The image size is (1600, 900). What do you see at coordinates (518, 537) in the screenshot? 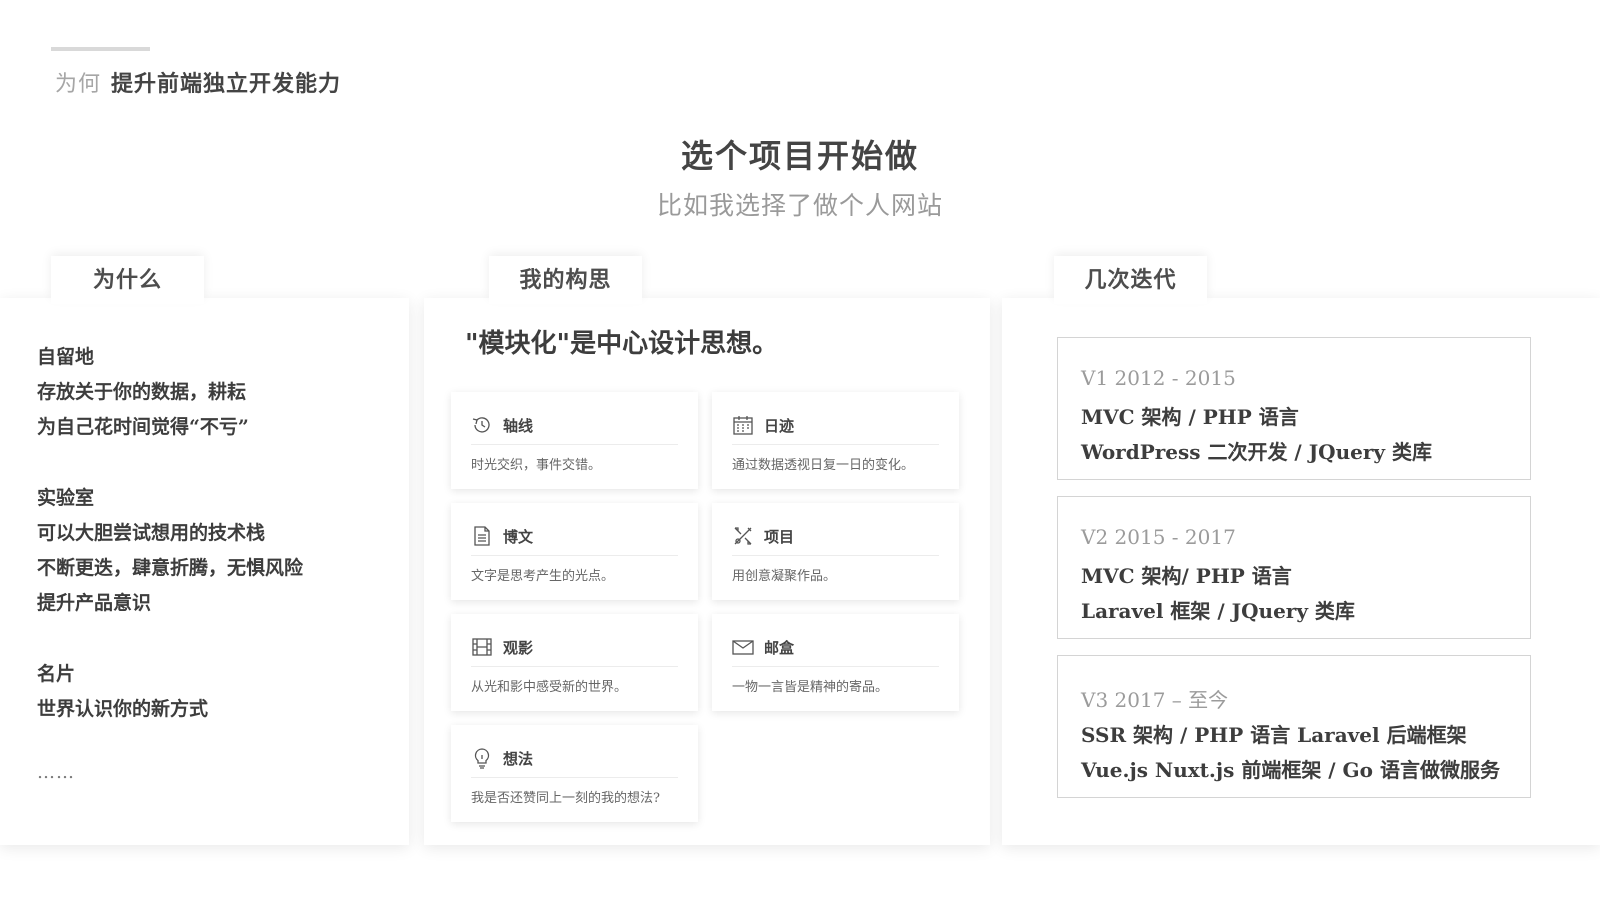
I see `module-title: 博文` at bounding box center [518, 537].